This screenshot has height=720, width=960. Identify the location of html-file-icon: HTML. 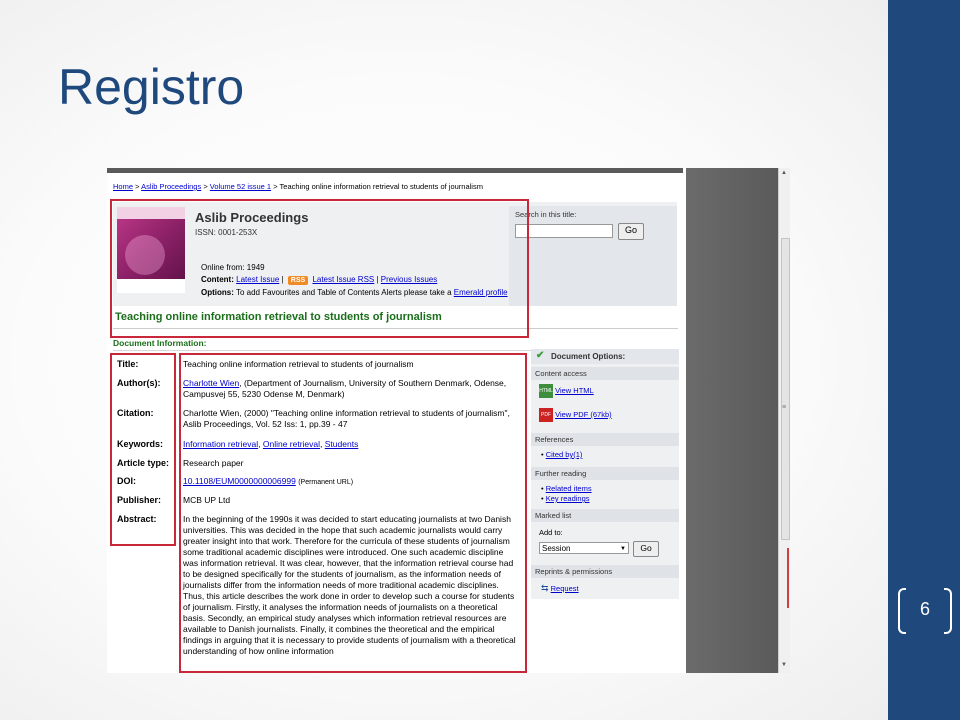
(546, 391).